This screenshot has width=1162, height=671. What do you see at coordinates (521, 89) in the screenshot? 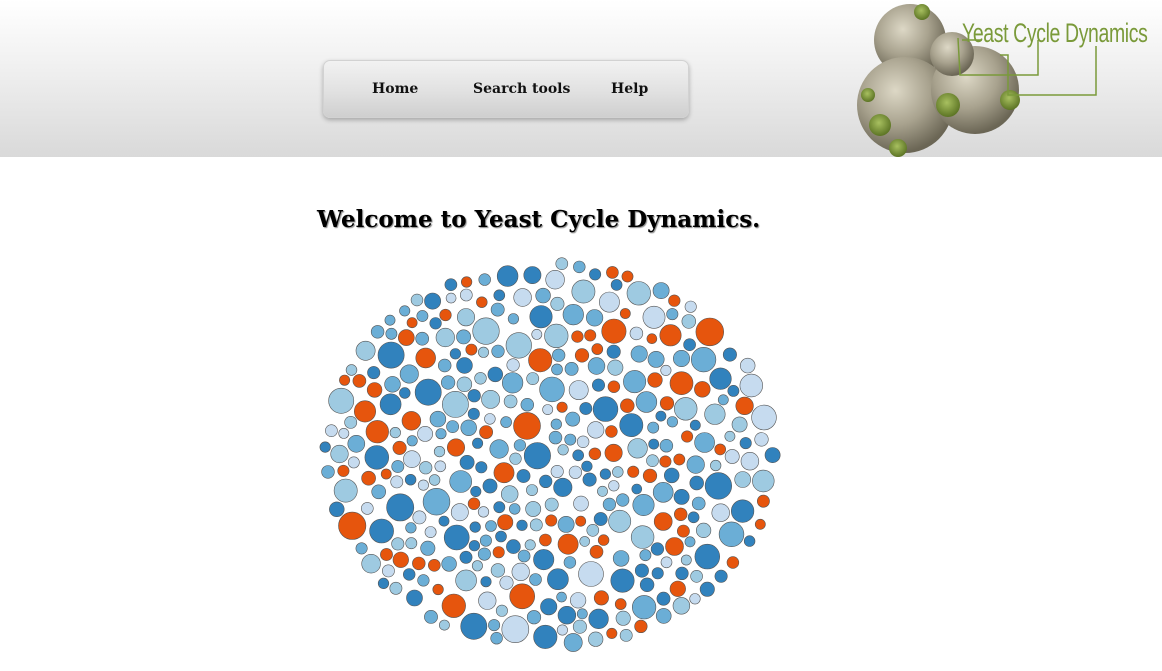
I see `nav-search-tools-link: Search tools` at bounding box center [521, 89].